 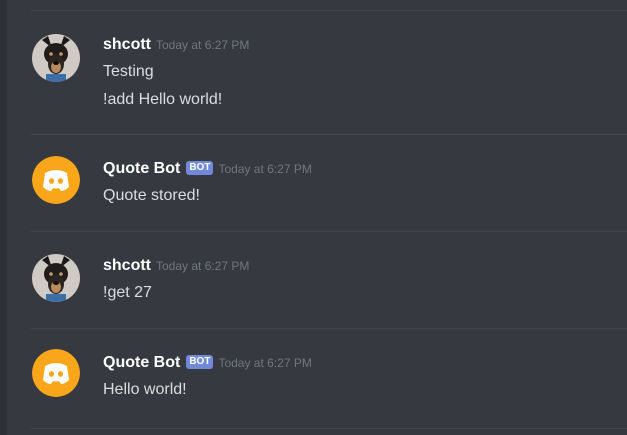 I want to click on message-text: Quote stored!, so click(x=151, y=195).